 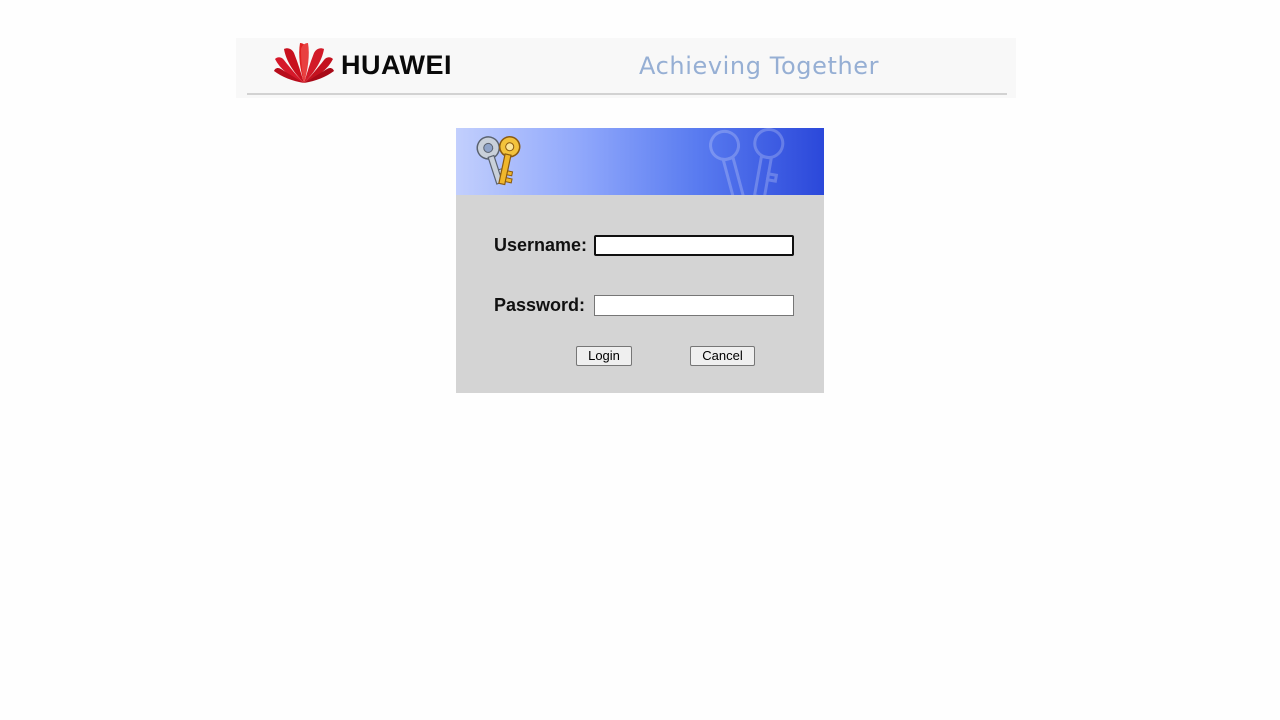 What do you see at coordinates (541, 245) in the screenshot?
I see `username-label: Username:` at bounding box center [541, 245].